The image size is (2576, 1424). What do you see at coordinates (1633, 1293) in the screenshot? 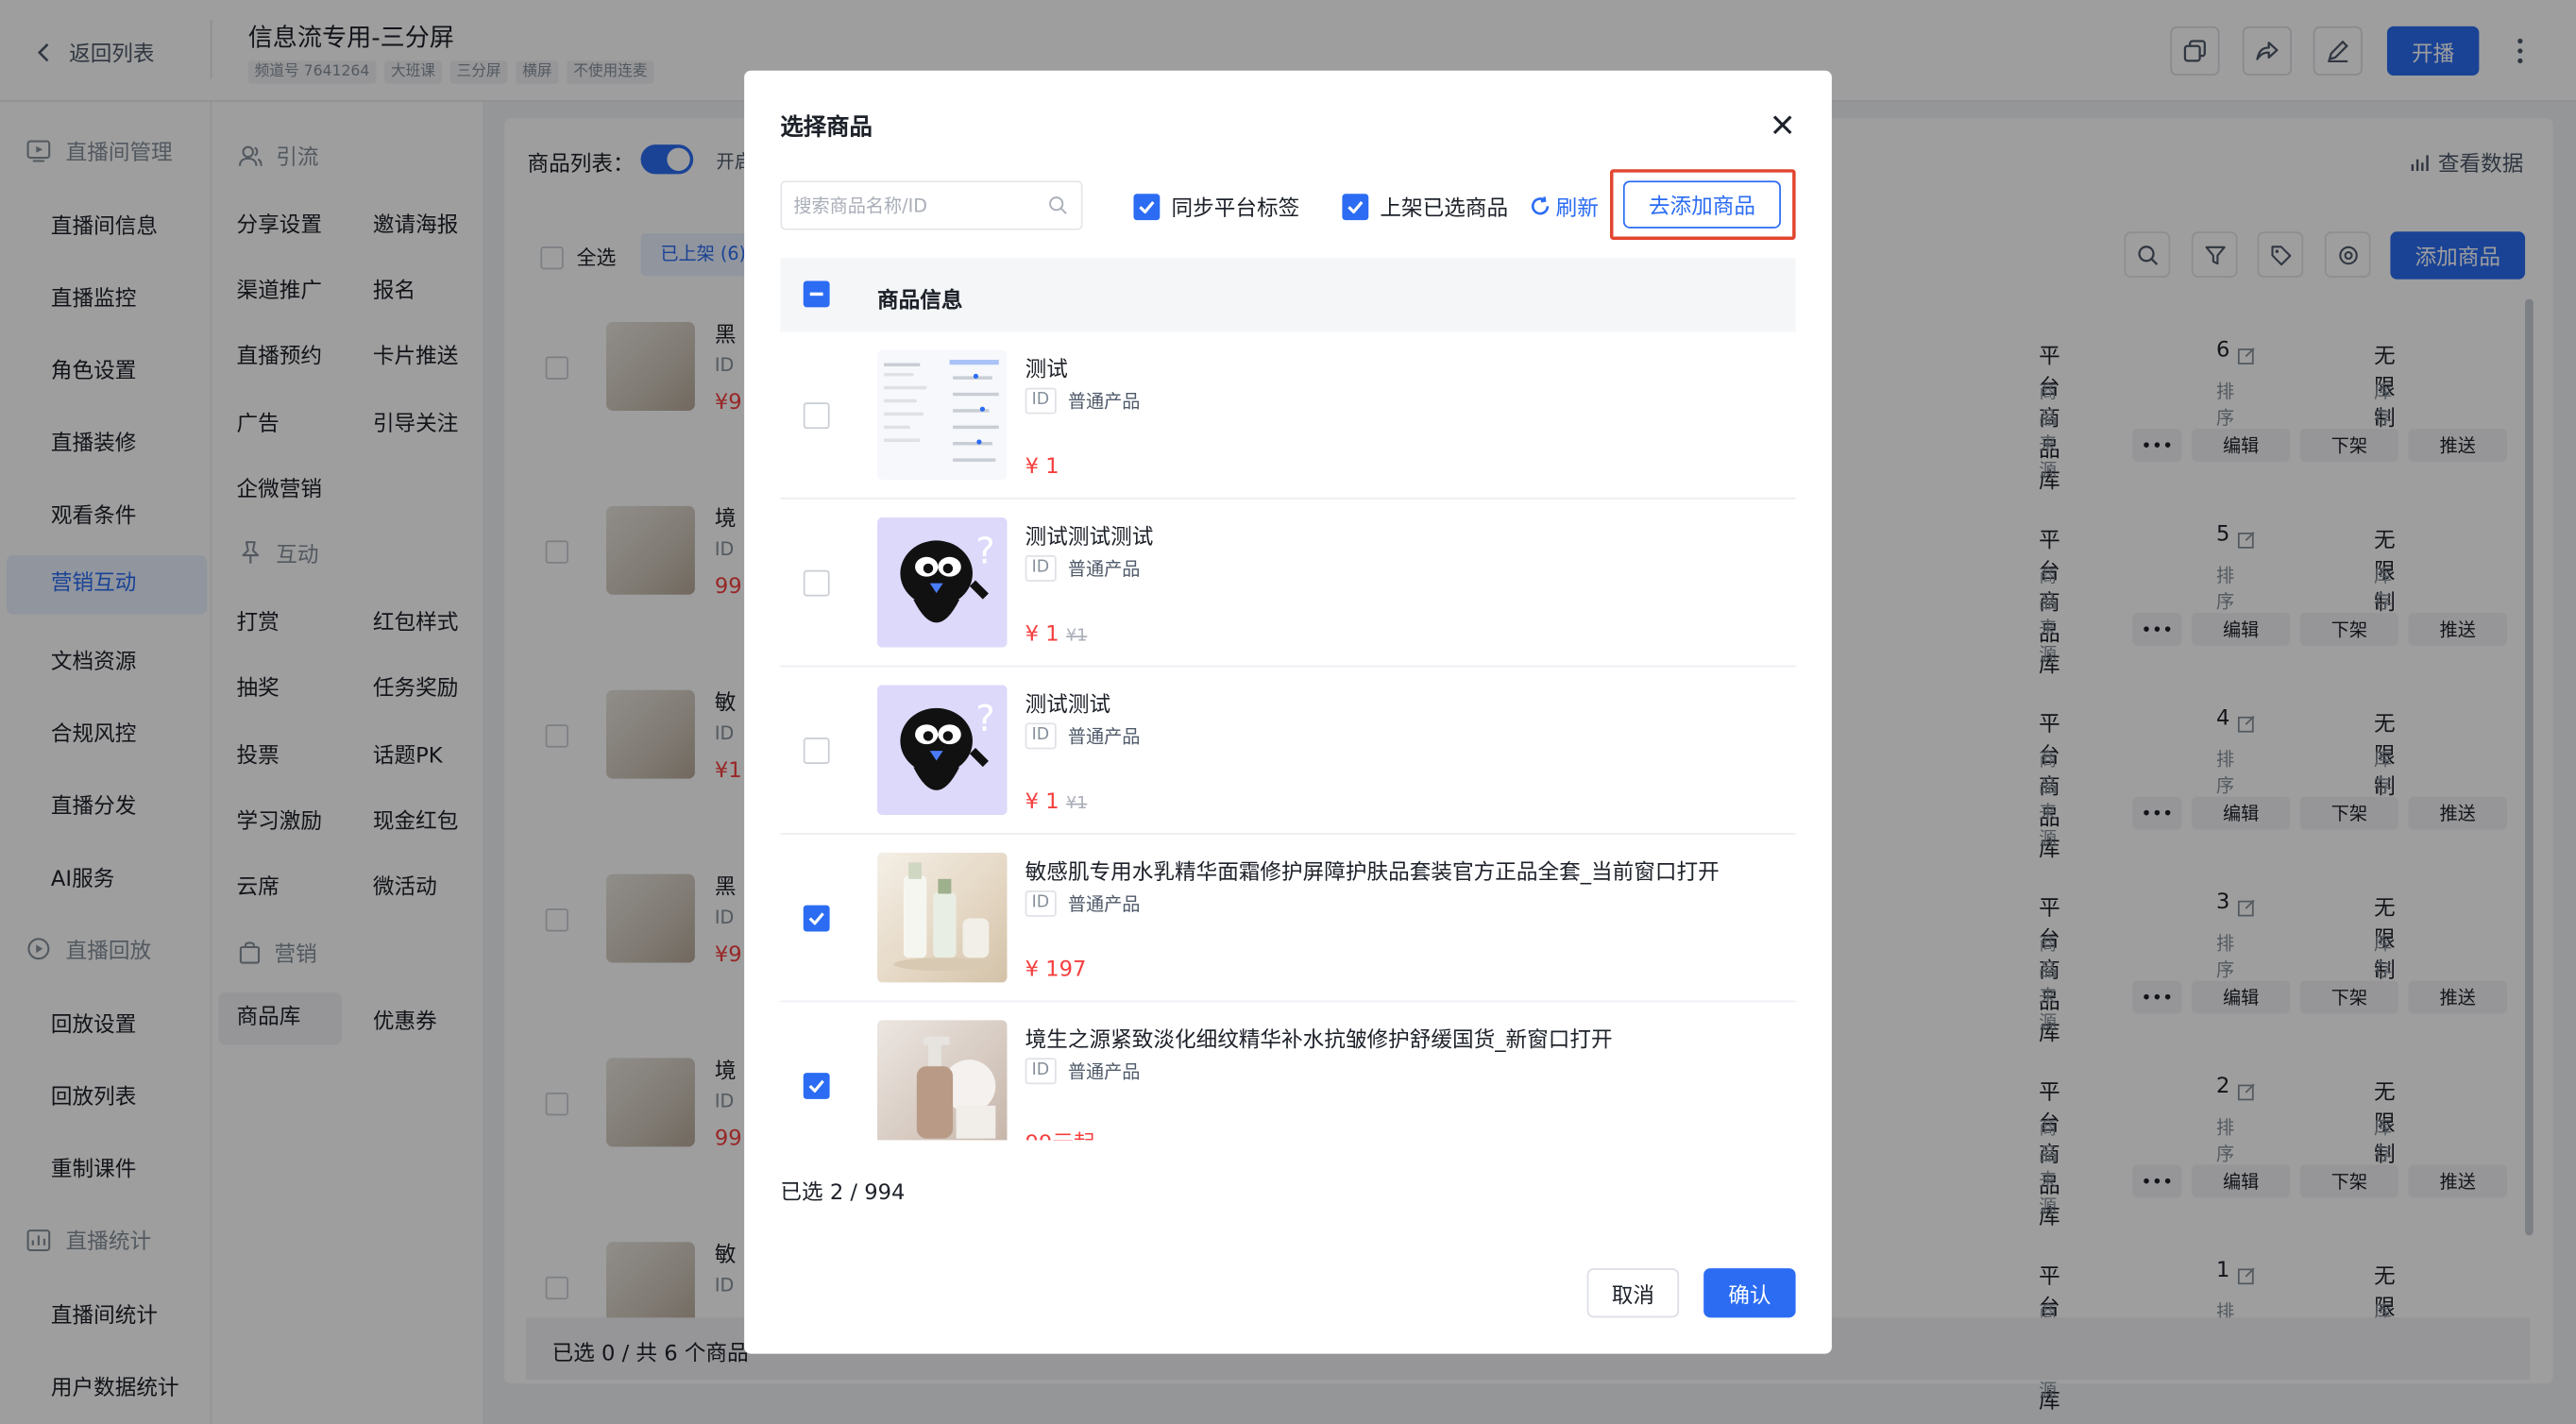
I see `cancel-button: 取消` at bounding box center [1633, 1293].